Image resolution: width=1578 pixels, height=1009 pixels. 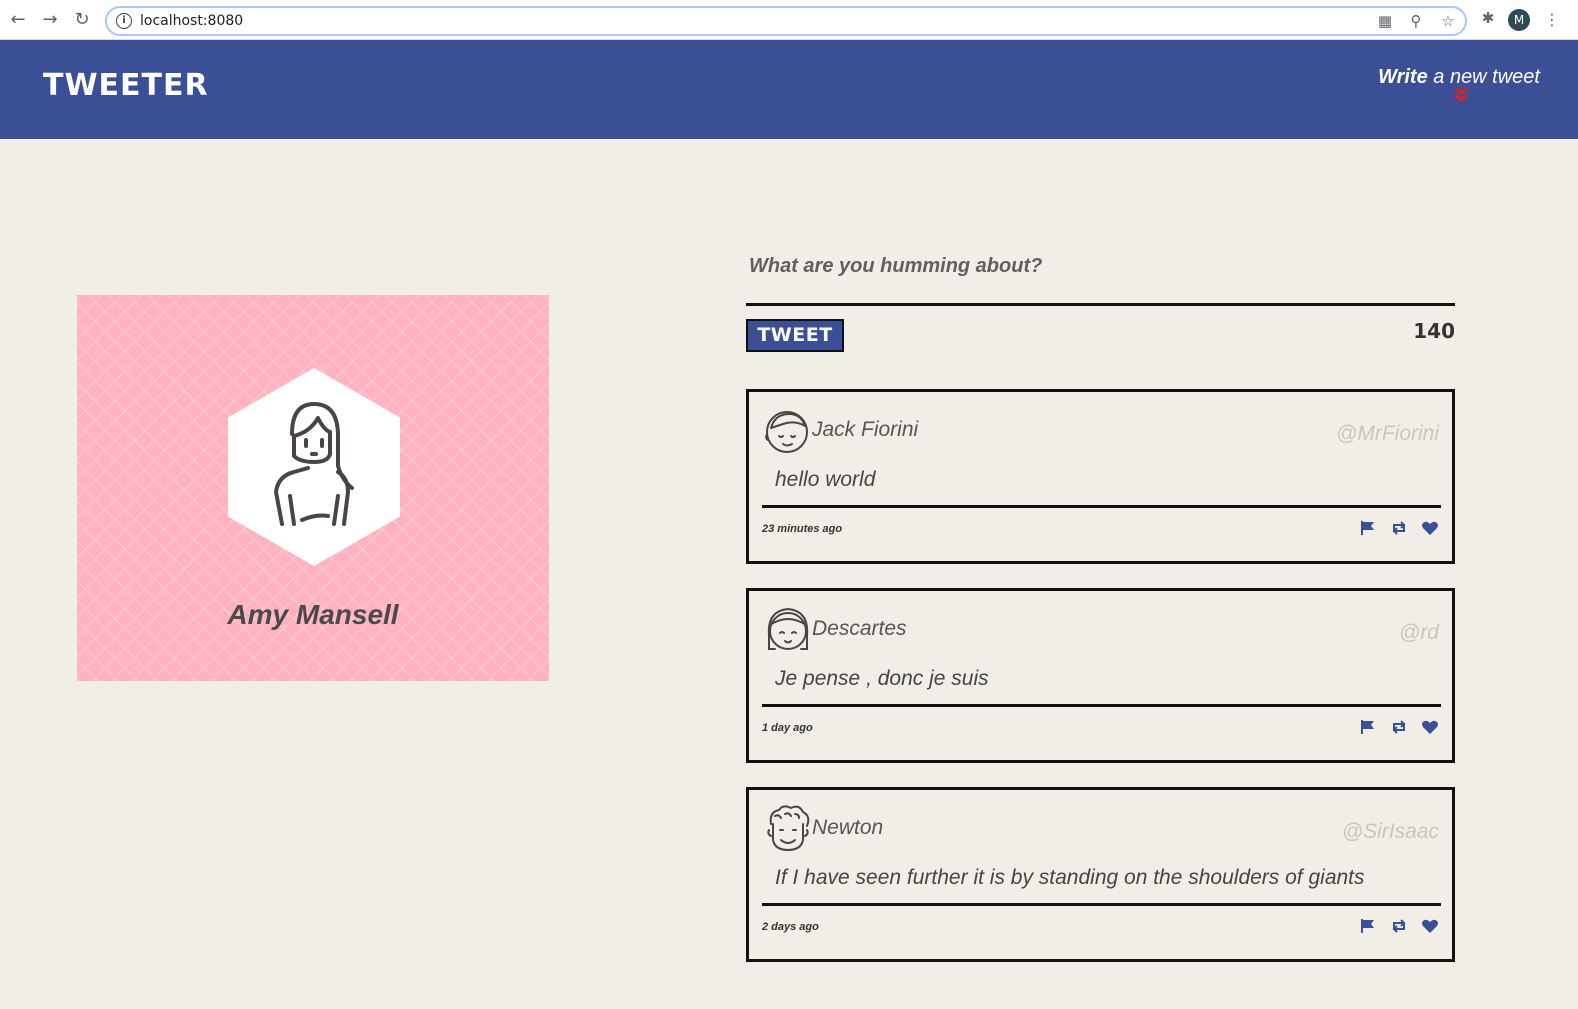 What do you see at coordinates (1385, 21) in the screenshot?
I see `qr-code-icon: ▦` at bounding box center [1385, 21].